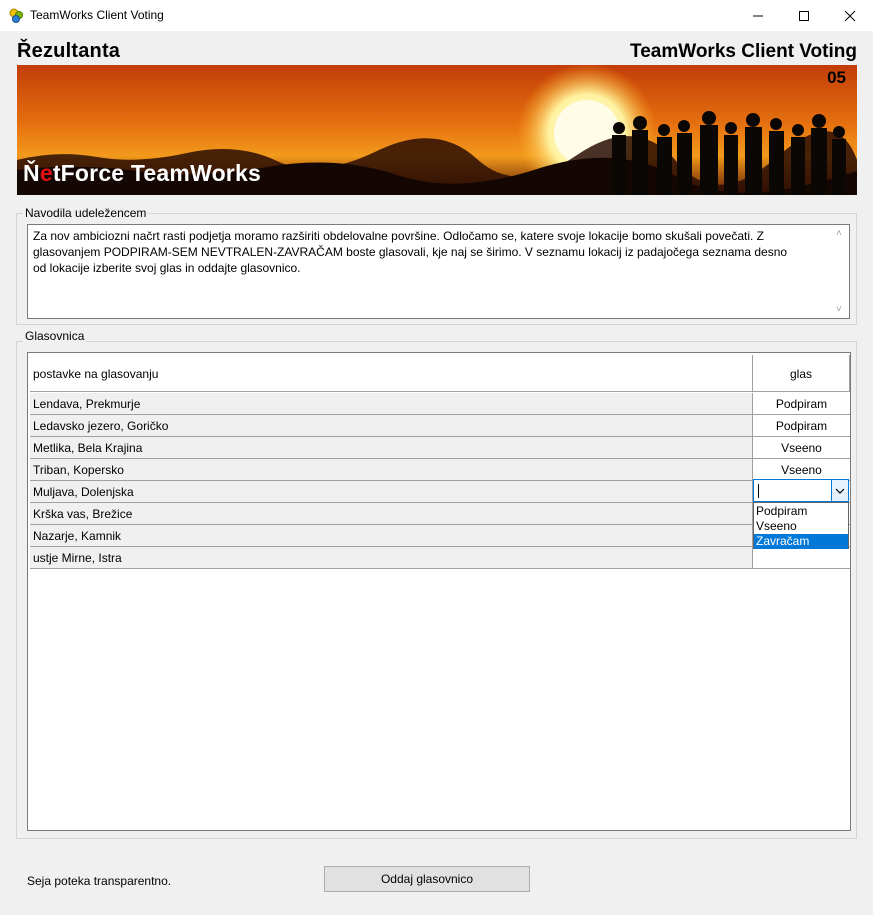 The width and height of the screenshot is (873, 915). I want to click on submit-ballot-button: Oddaj glasovnico, so click(427, 879).